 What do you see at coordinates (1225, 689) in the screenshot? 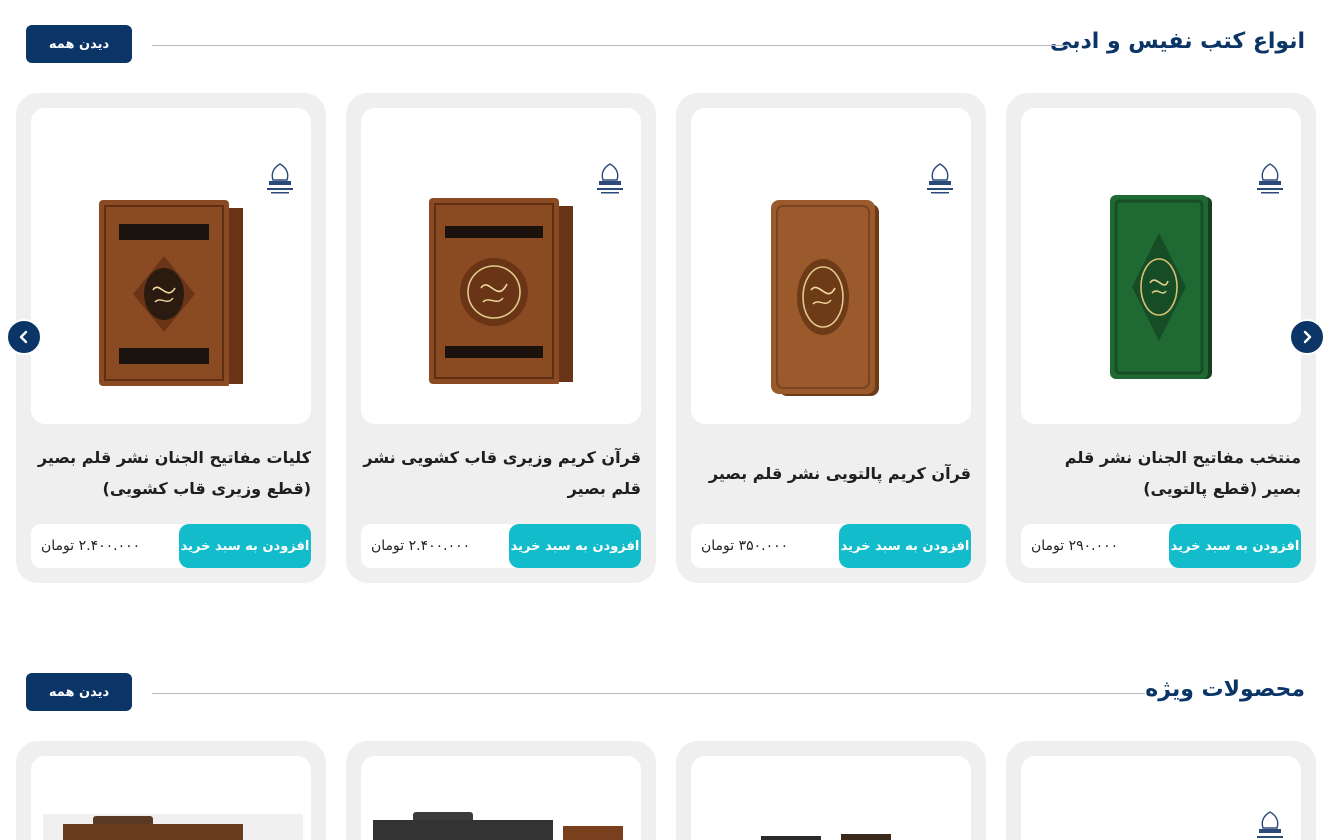
I see `section-title: محصولات ویژه` at bounding box center [1225, 689].